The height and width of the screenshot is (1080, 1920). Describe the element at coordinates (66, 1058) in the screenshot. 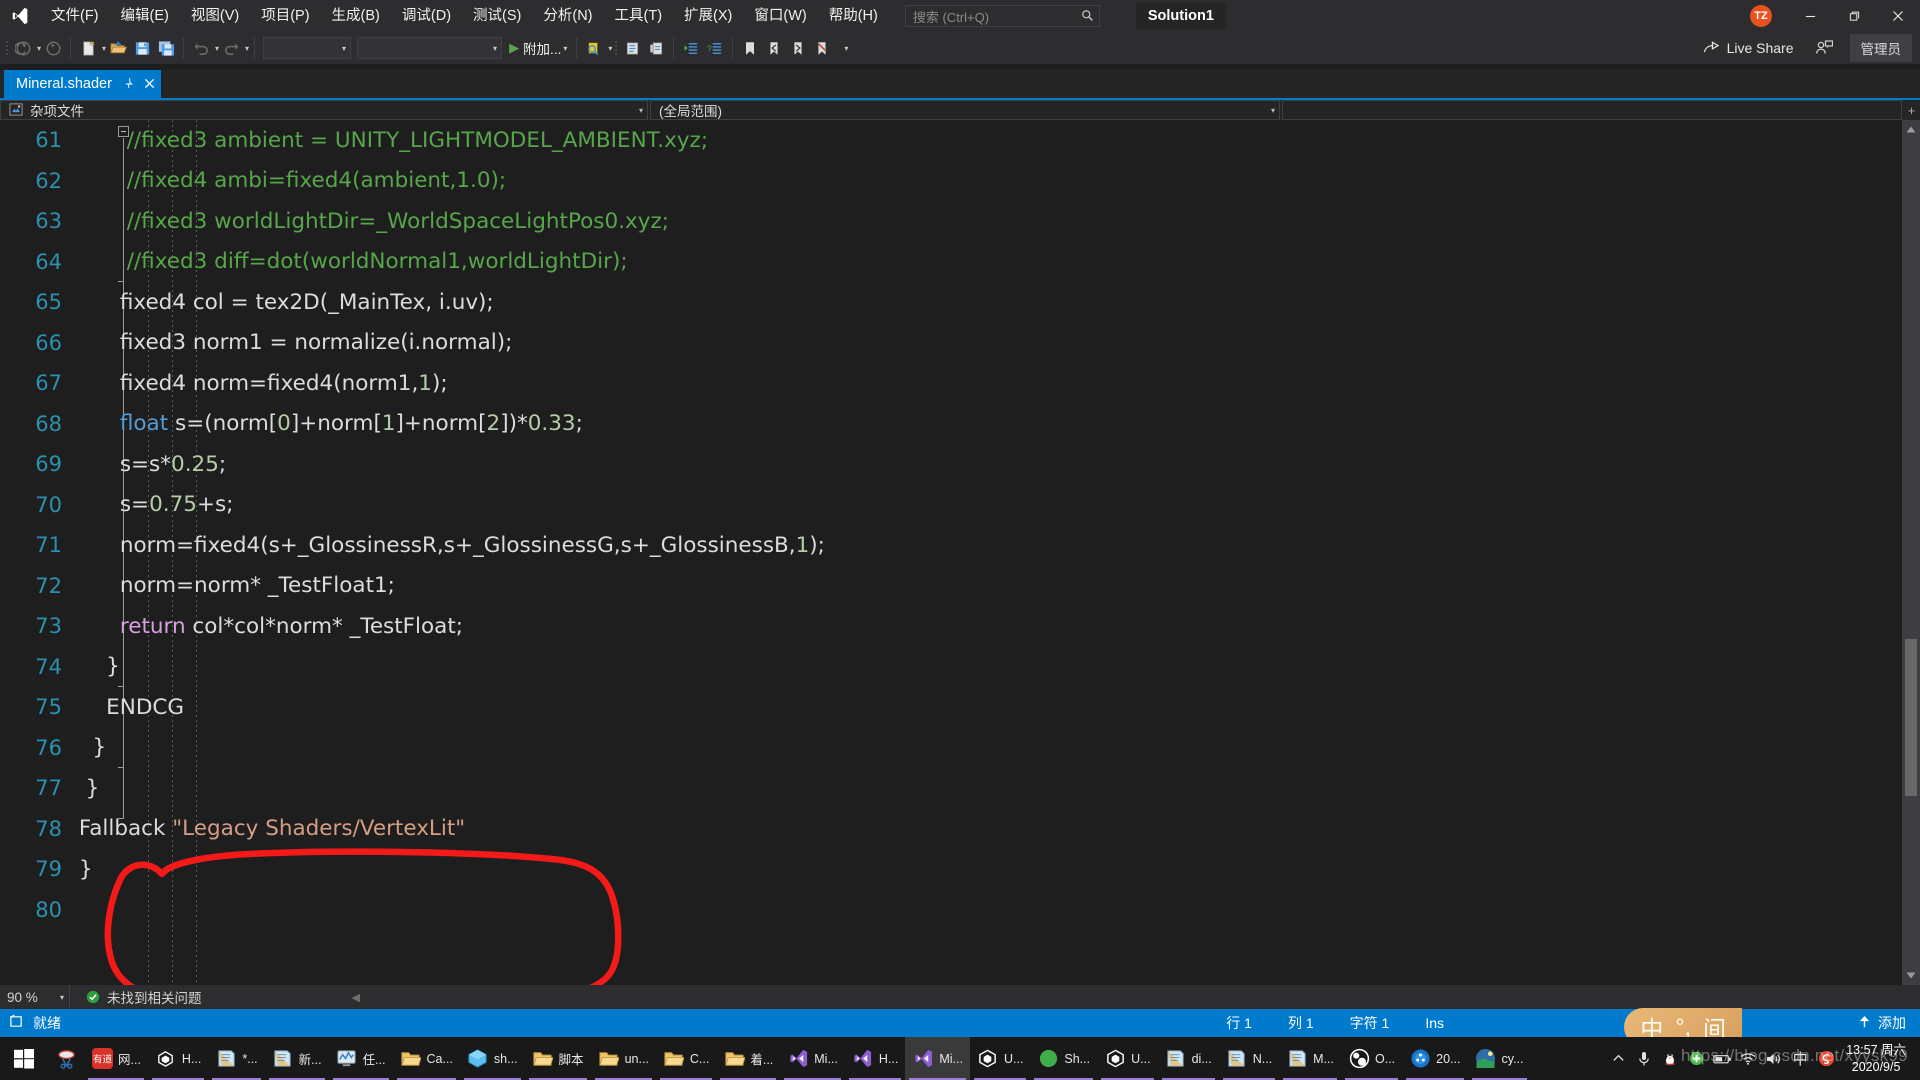

I see `taskbar-item` at that location.